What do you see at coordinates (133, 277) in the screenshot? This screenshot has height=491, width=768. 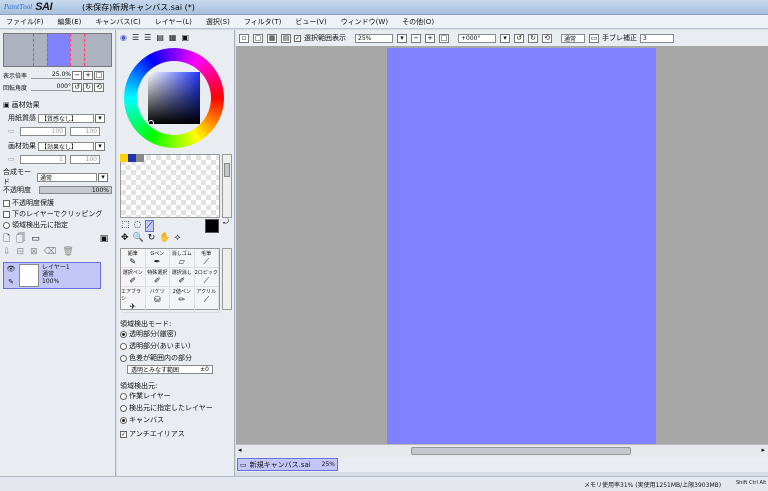 I see `tool-select-pen: 選択ペン ✐` at bounding box center [133, 277].